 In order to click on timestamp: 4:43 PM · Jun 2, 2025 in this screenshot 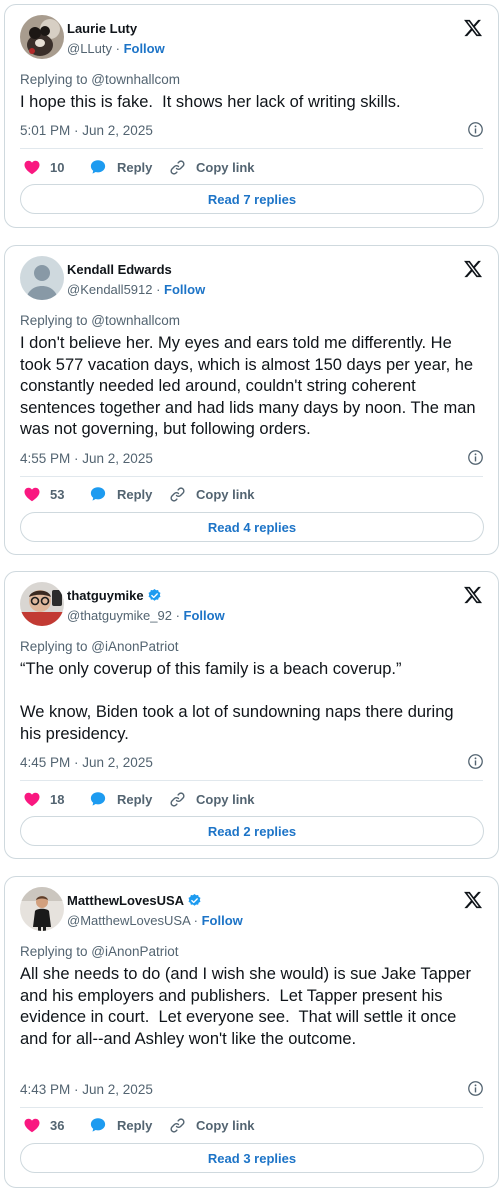, I will do `click(86, 1089)`.